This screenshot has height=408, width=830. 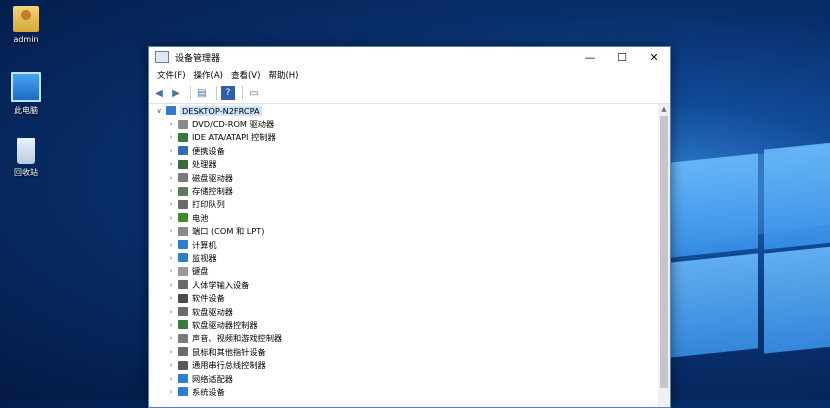 What do you see at coordinates (159, 111) in the screenshot?
I see `collapse-chevron-icon: ∨` at bounding box center [159, 111].